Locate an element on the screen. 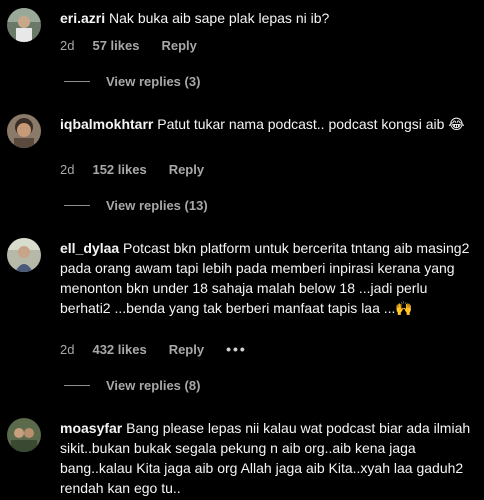 This screenshot has height=500, width=484. comment-username: eri.azri is located at coordinates (82, 18).